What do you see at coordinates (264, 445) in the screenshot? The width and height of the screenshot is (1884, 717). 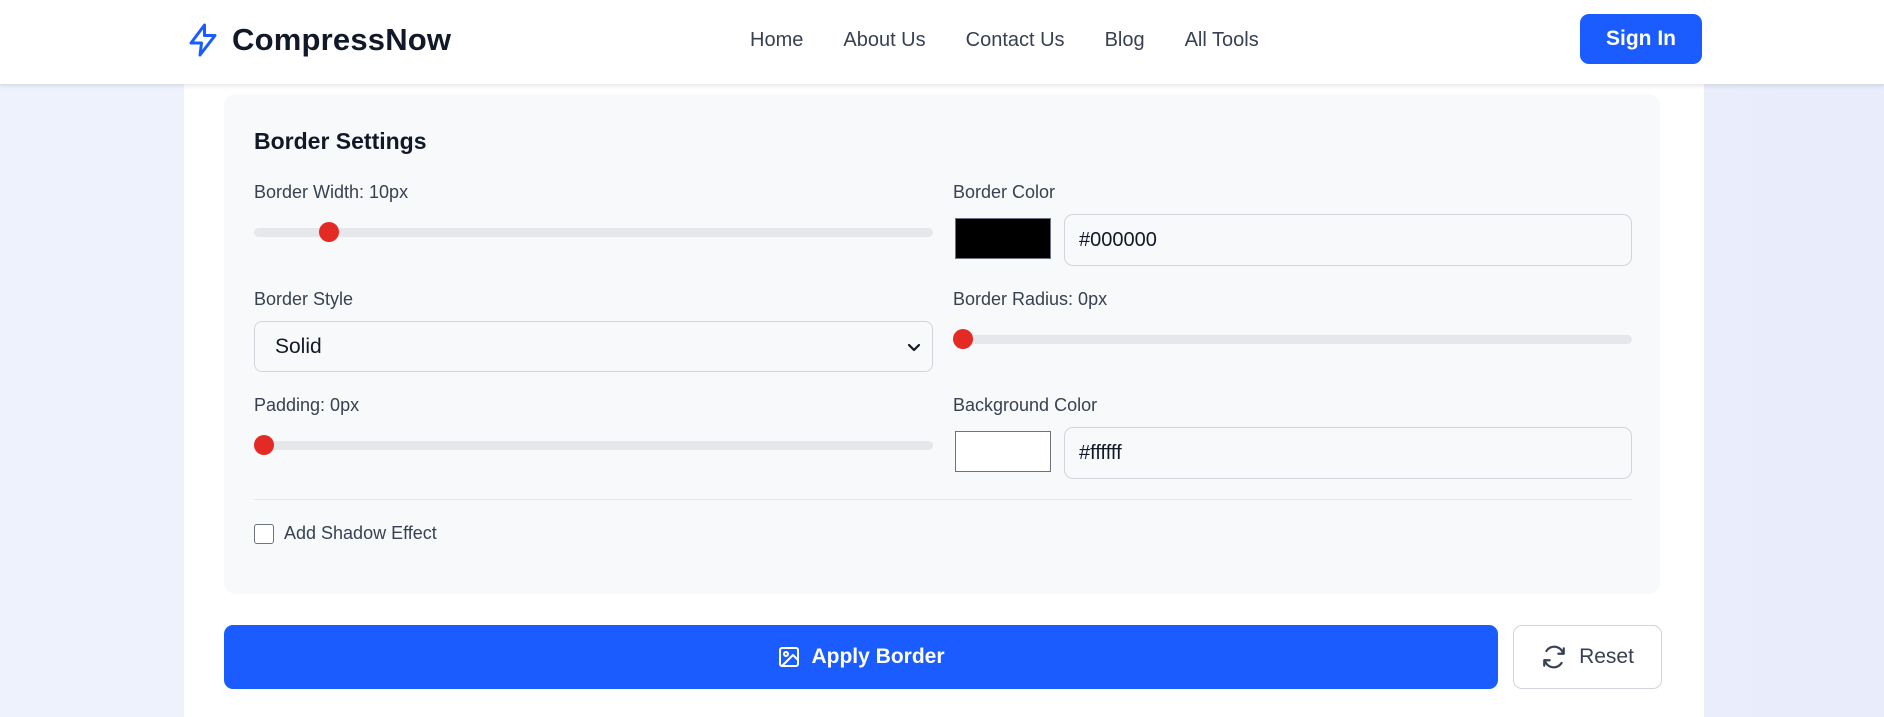 I see `padding-thumb` at bounding box center [264, 445].